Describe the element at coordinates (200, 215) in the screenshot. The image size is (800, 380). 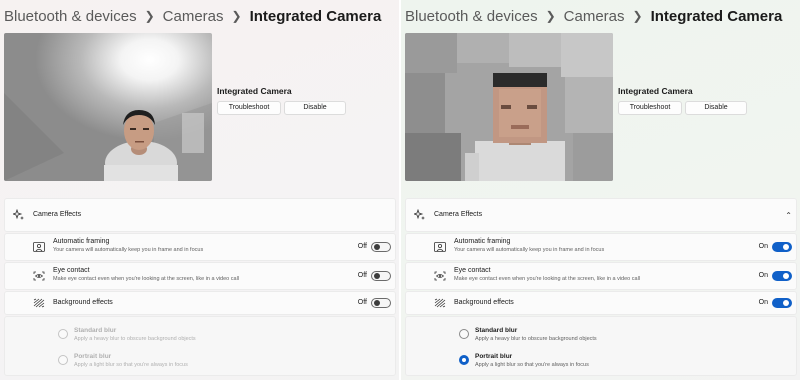
I see `camera-effects-header: Camera Effects` at that location.